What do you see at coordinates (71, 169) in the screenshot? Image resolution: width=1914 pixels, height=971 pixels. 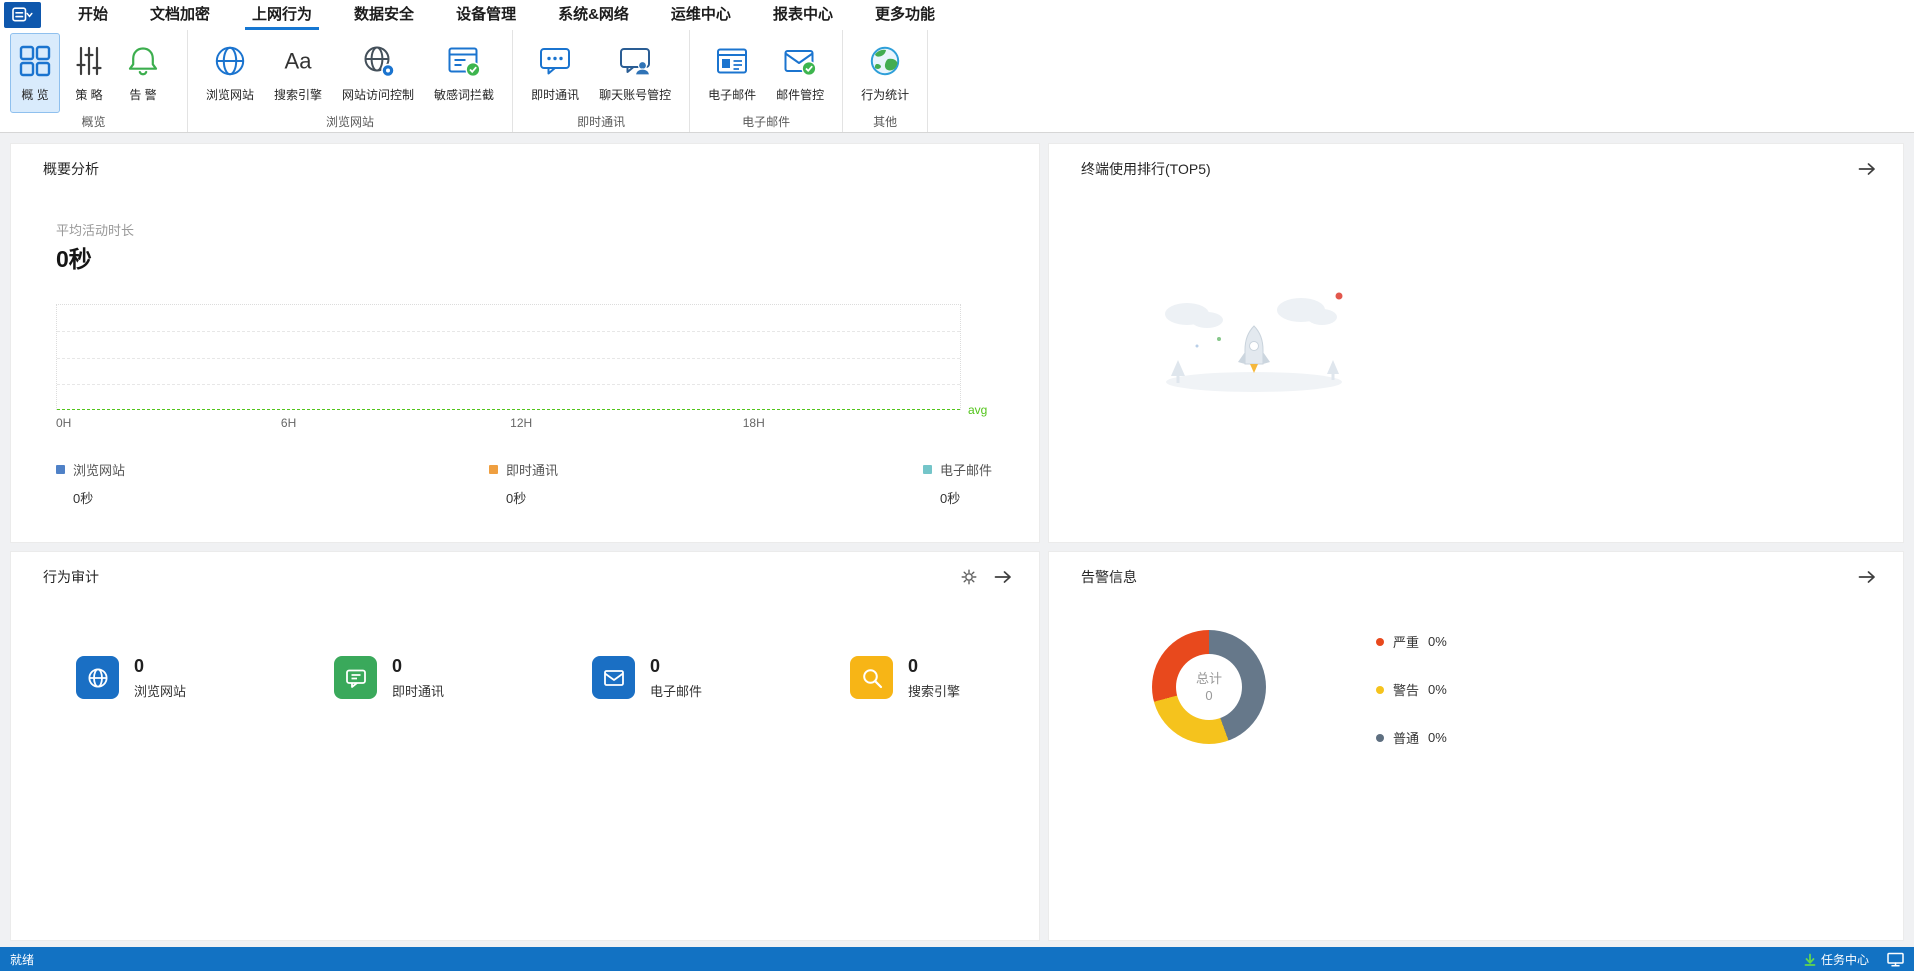 I see `card-title: 概要分析` at bounding box center [71, 169].